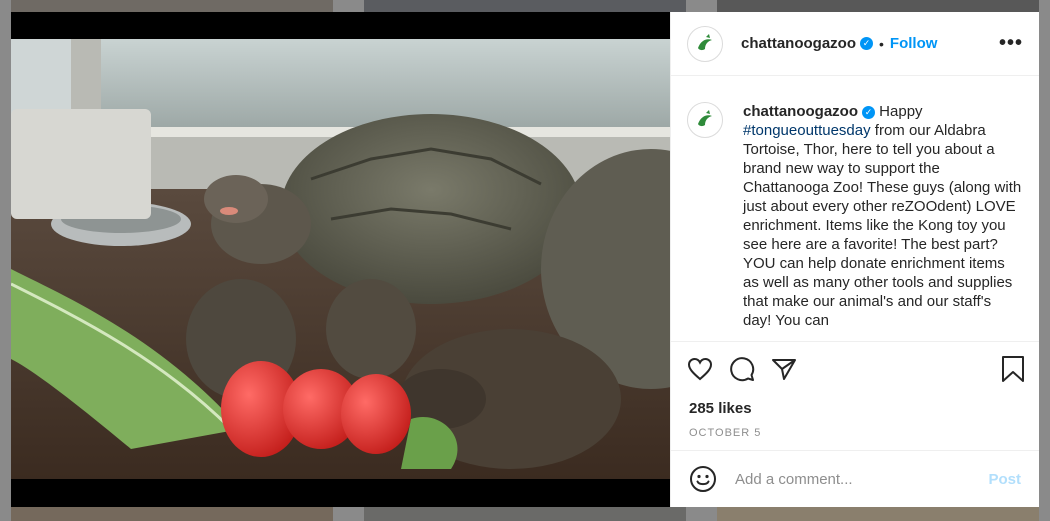 This screenshot has width=1050, height=521. What do you see at coordinates (800, 111) in the screenshot?
I see `caption-username: chattanoogazoo` at bounding box center [800, 111].